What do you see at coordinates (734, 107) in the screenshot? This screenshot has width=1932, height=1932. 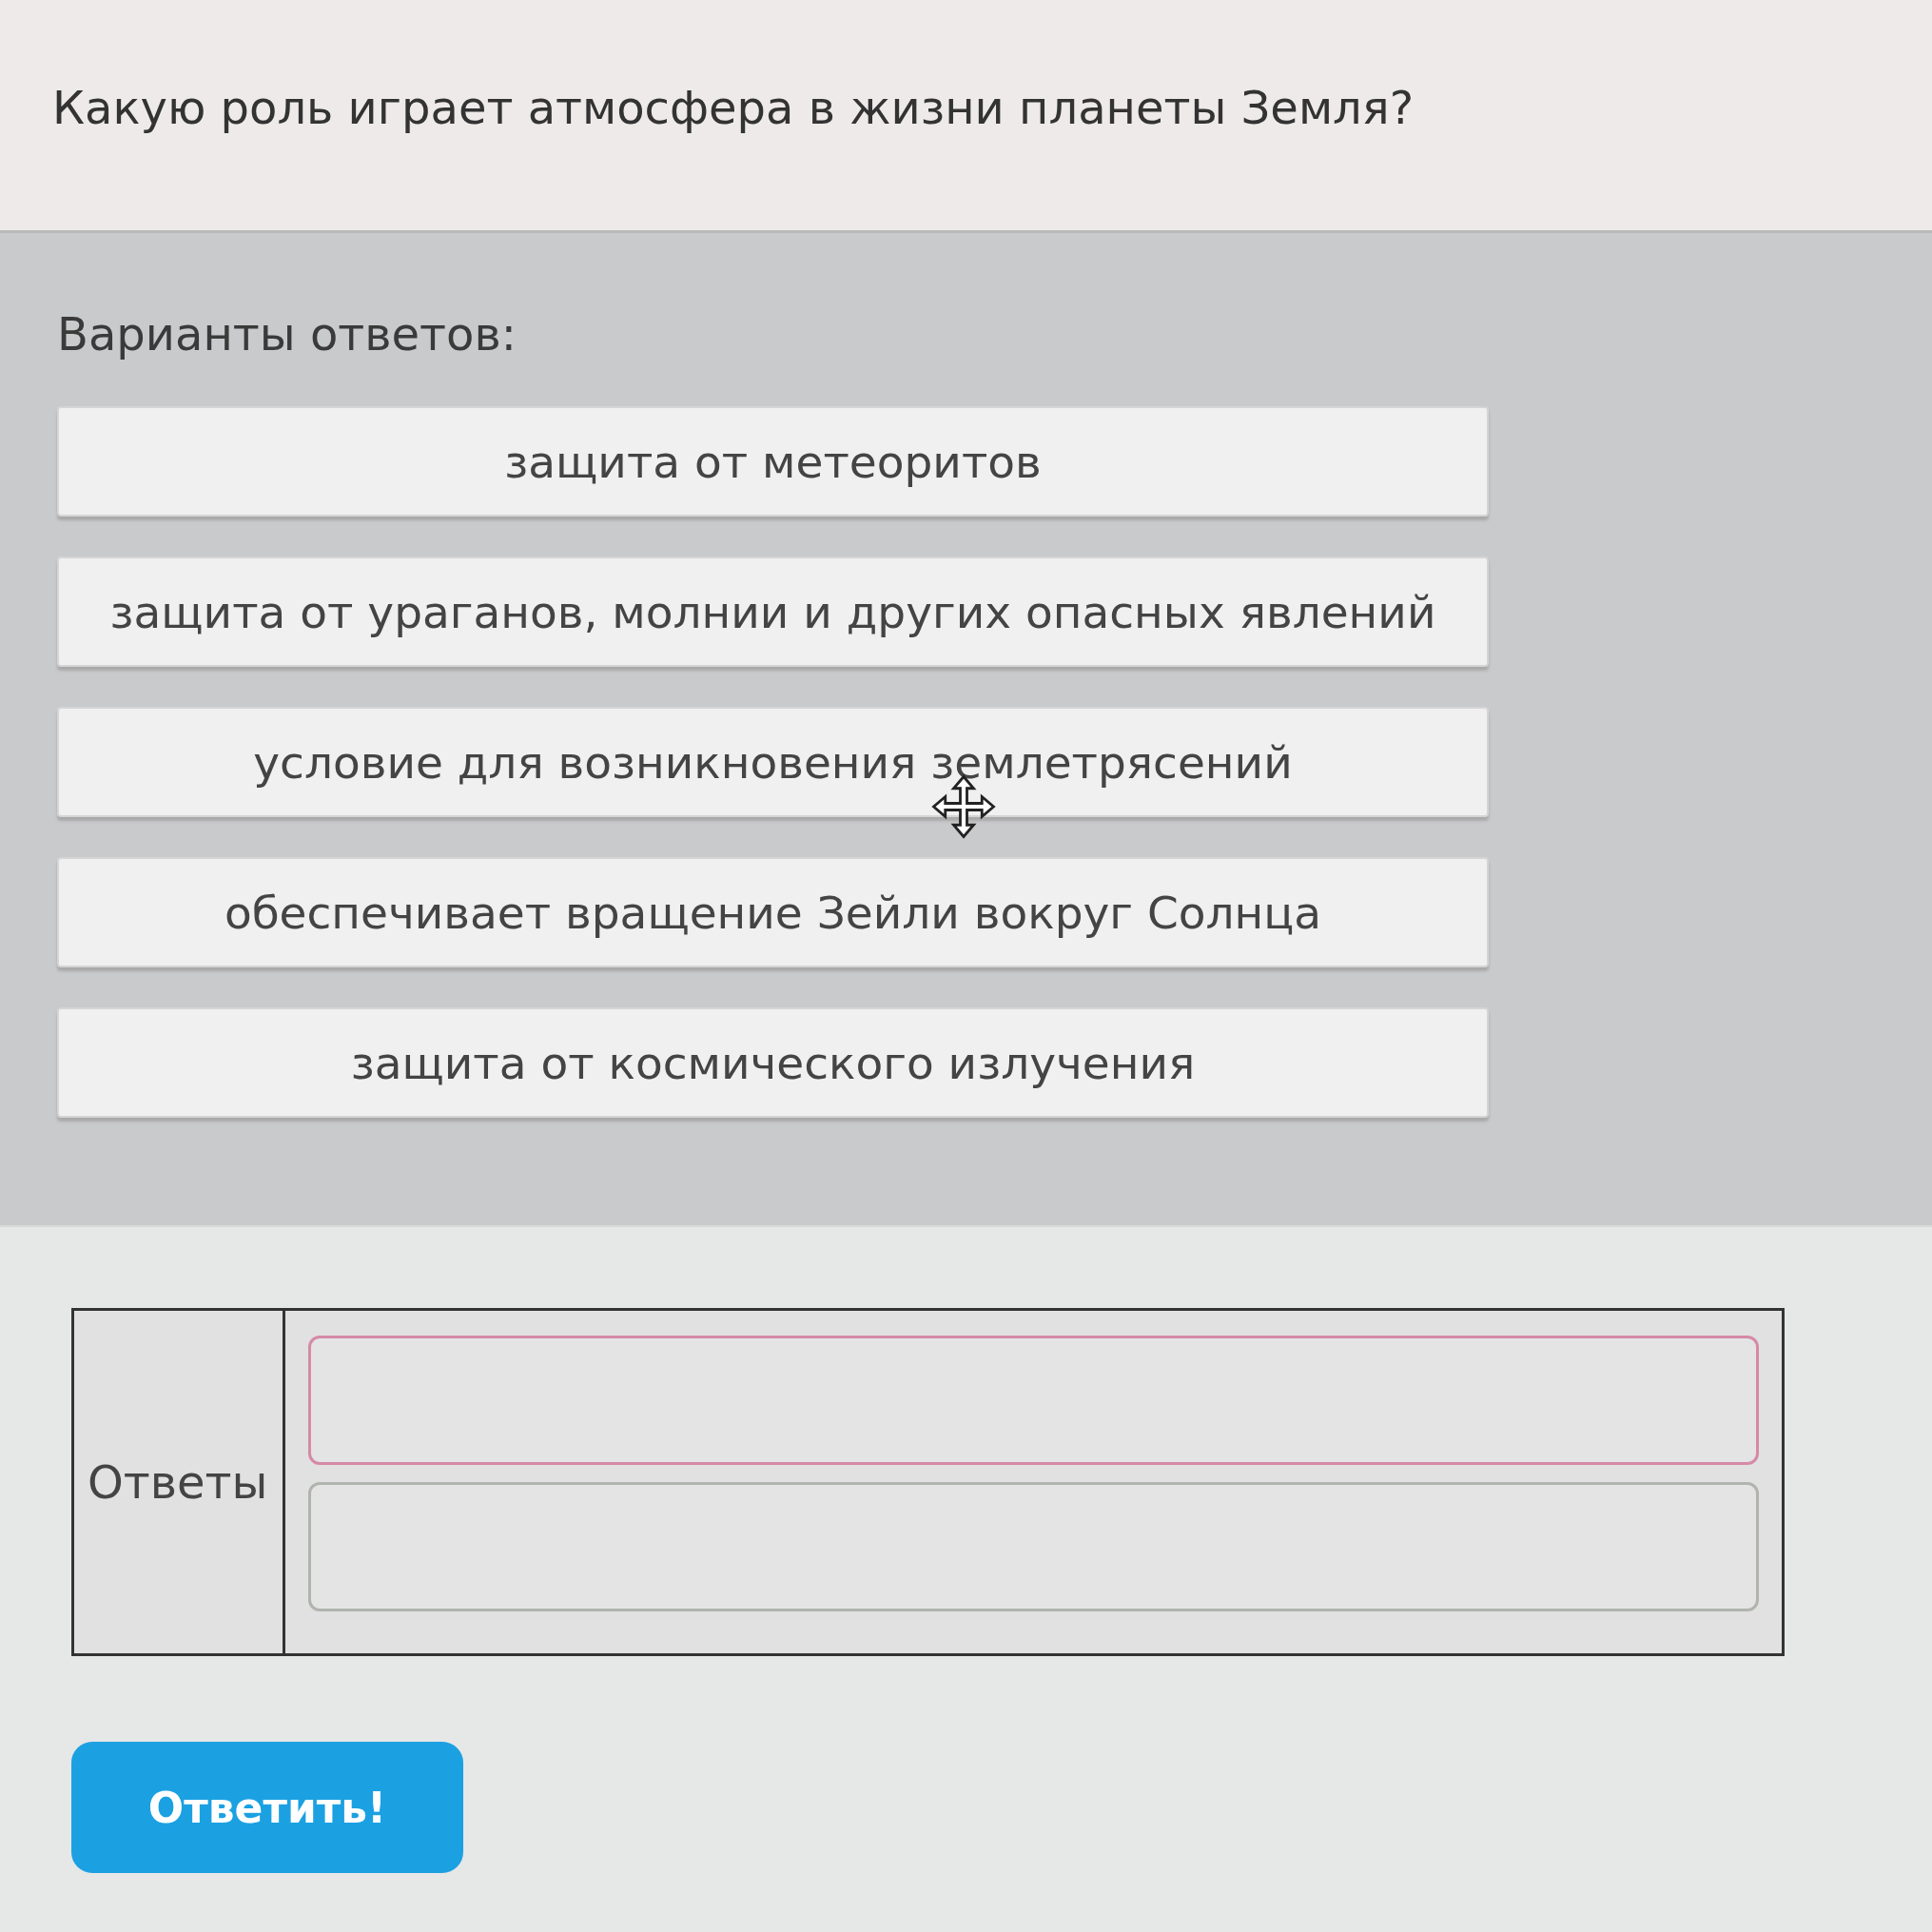 I see `question-text: Какую роль играет атмосфера в жизни планеты Земля?` at bounding box center [734, 107].